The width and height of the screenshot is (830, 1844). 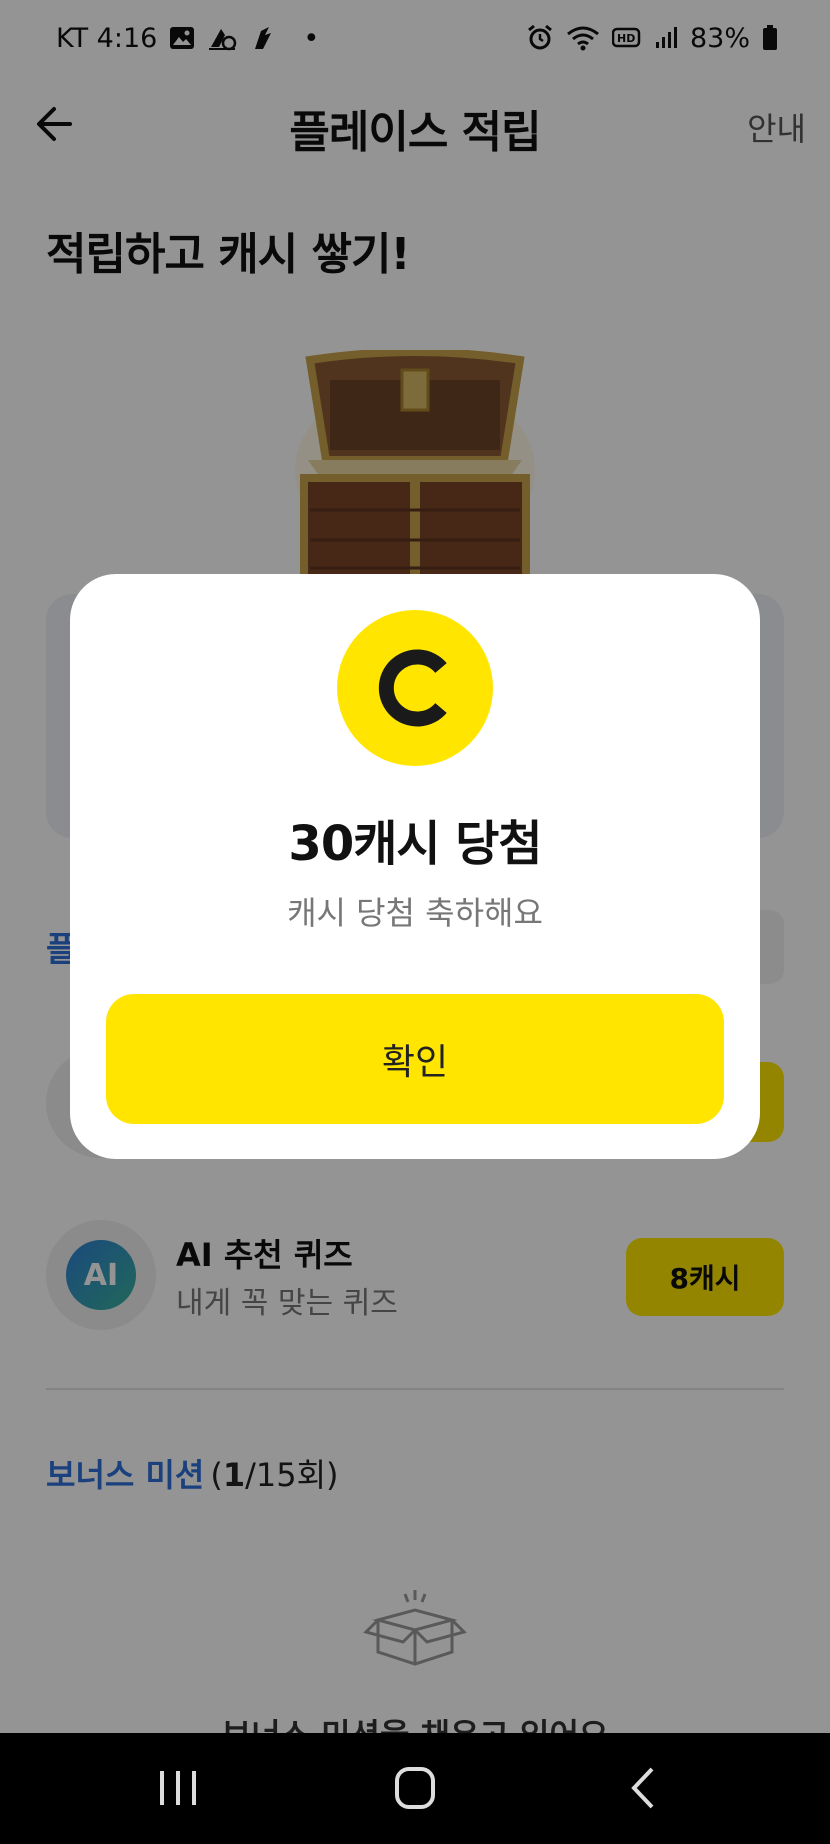 I want to click on modal-title: 30캐시 당첨, so click(x=415, y=844).